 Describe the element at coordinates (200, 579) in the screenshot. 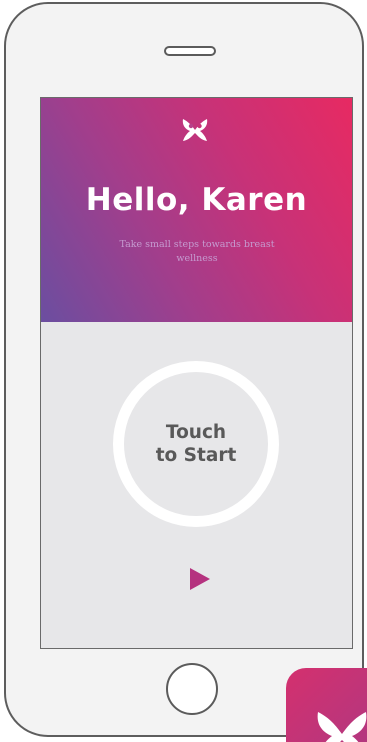

I see `play-icon` at that location.